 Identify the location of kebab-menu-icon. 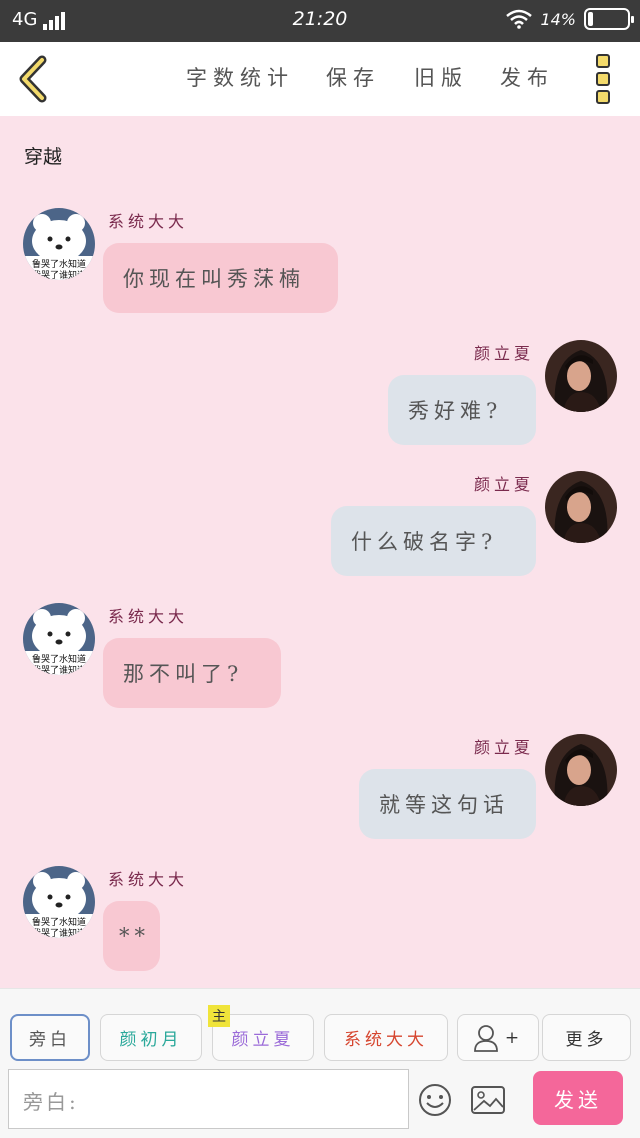
(605, 79).